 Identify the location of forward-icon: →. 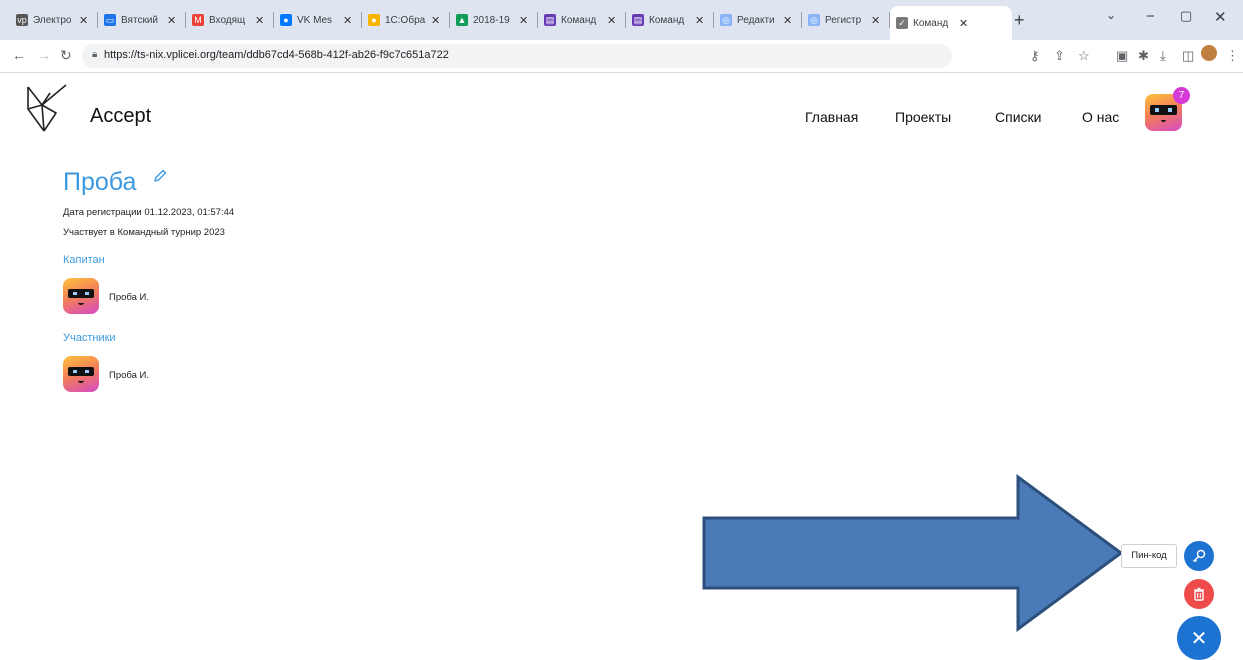
(44, 55).